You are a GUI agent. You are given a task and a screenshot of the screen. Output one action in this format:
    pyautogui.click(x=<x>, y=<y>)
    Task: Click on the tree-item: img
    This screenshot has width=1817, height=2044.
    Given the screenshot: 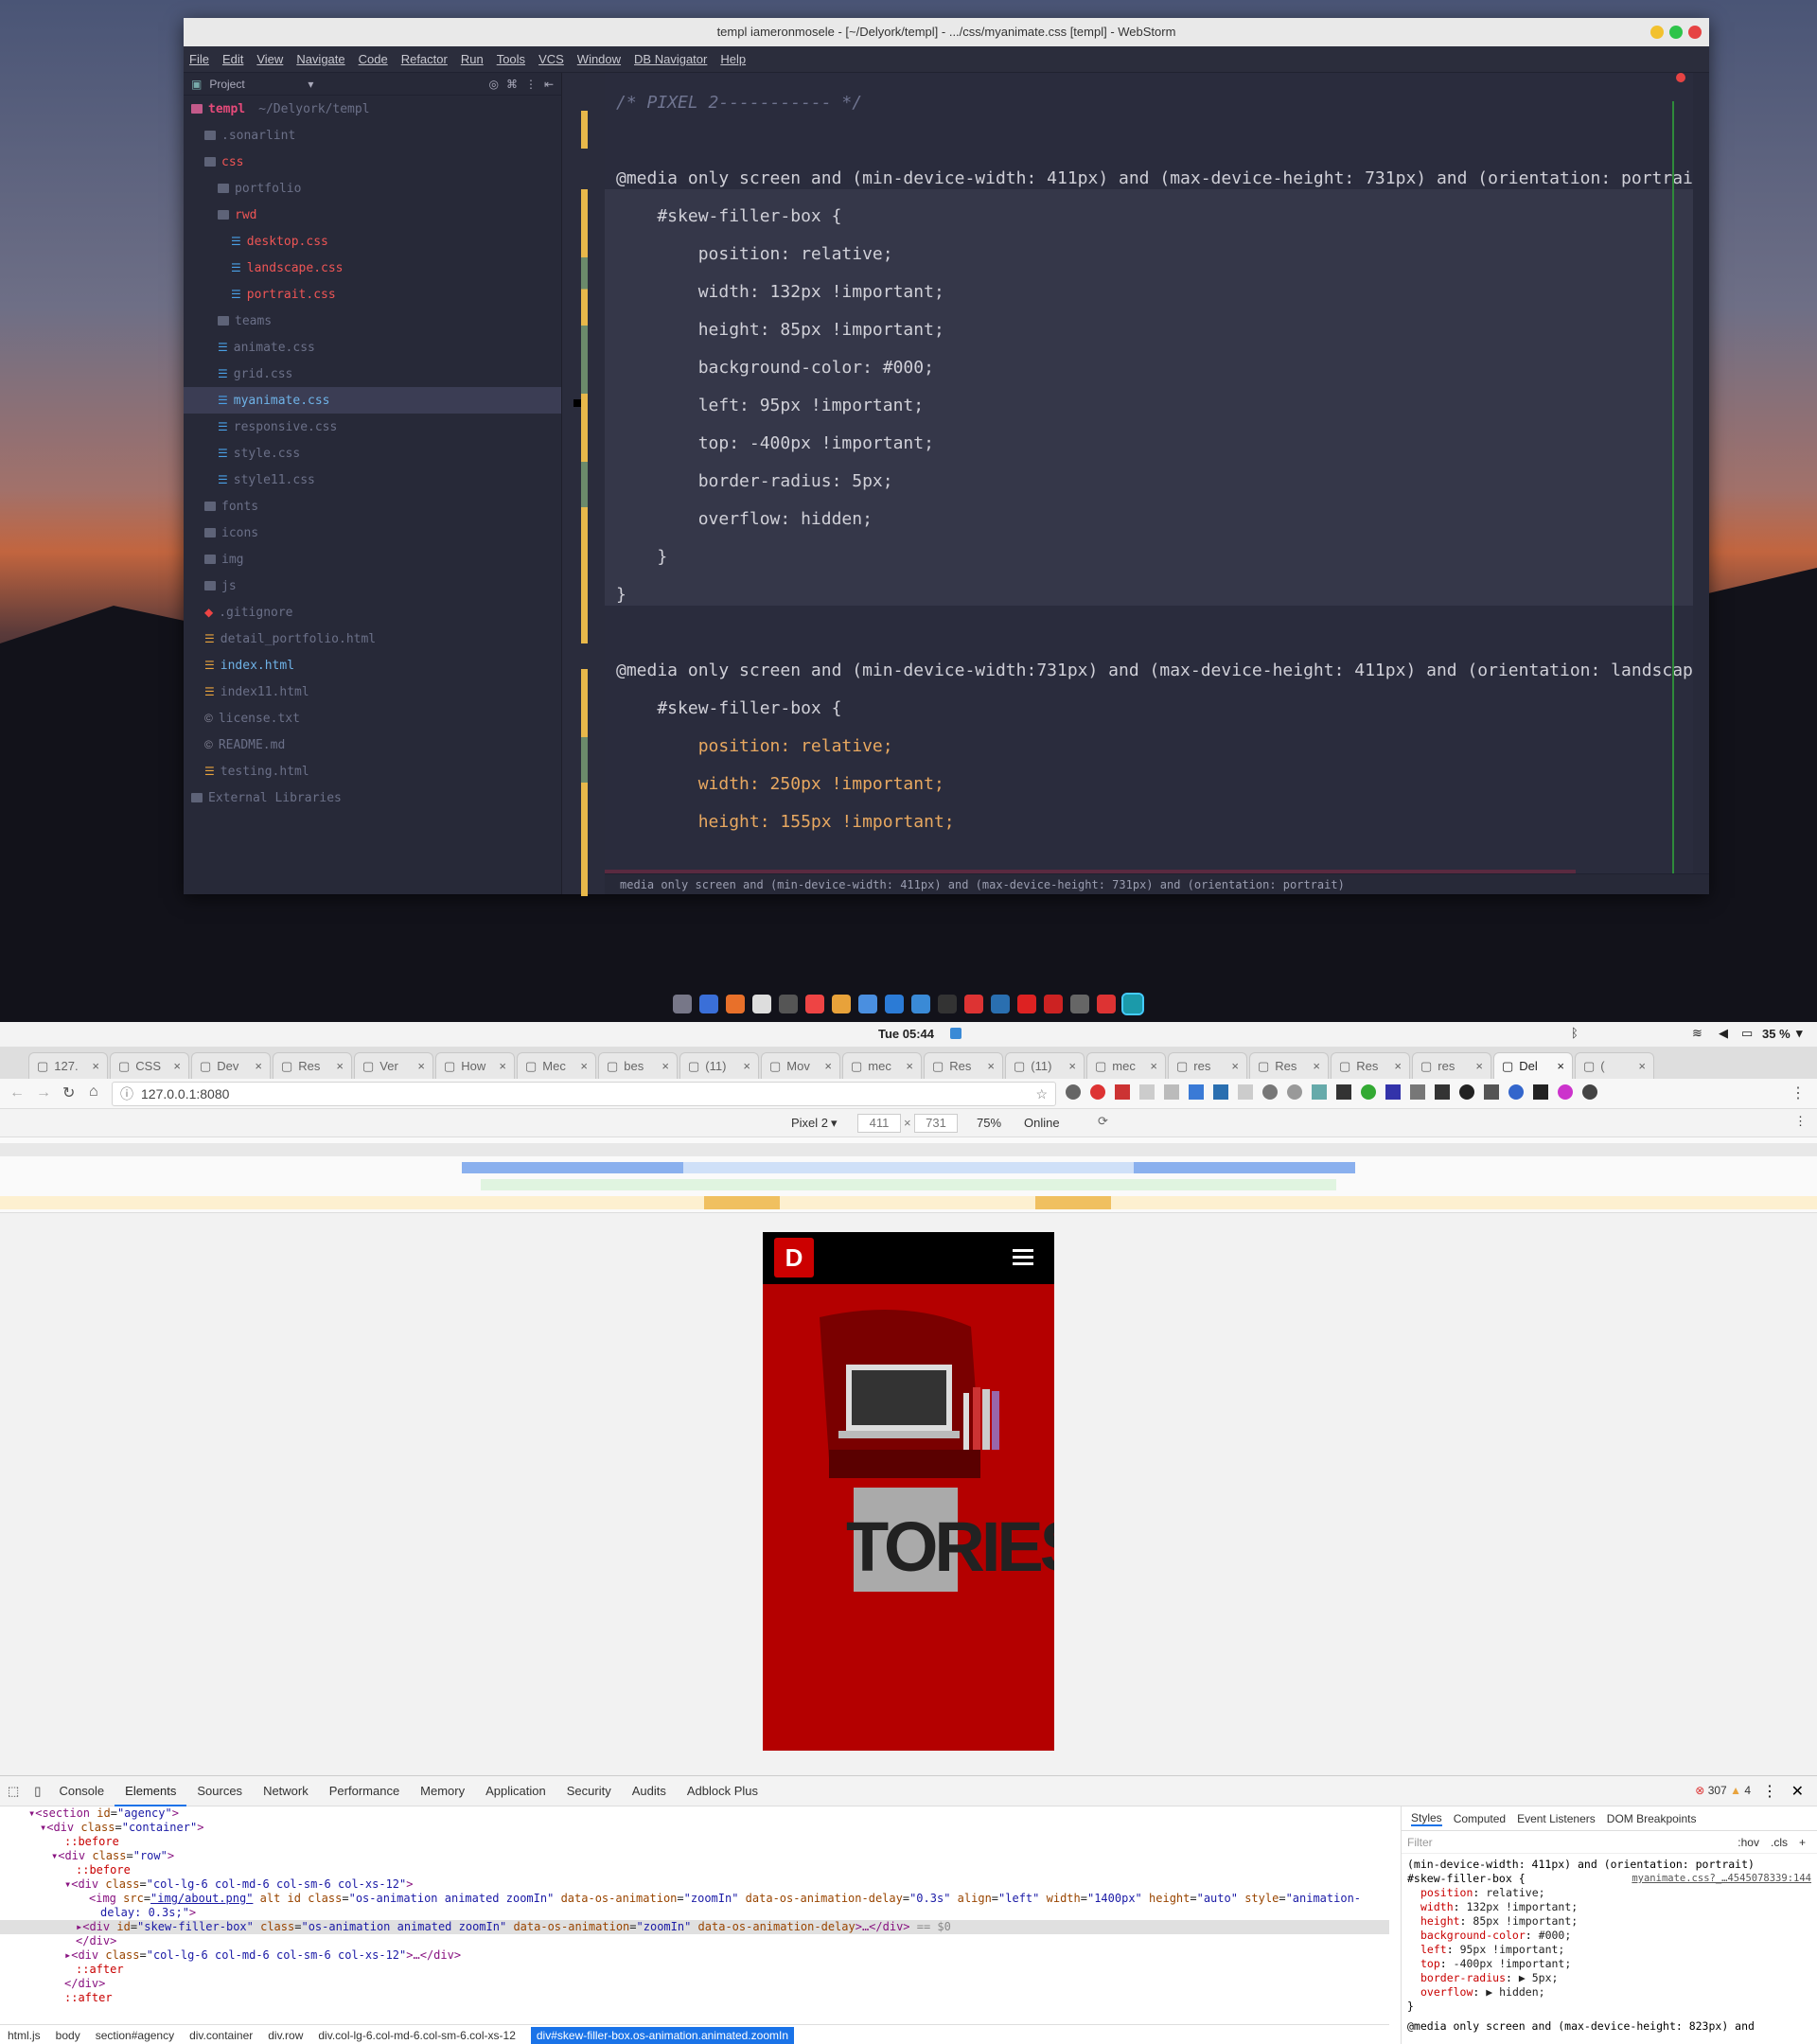 What is the action you would take?
    pyautogui.click(x=372, y=559)
    